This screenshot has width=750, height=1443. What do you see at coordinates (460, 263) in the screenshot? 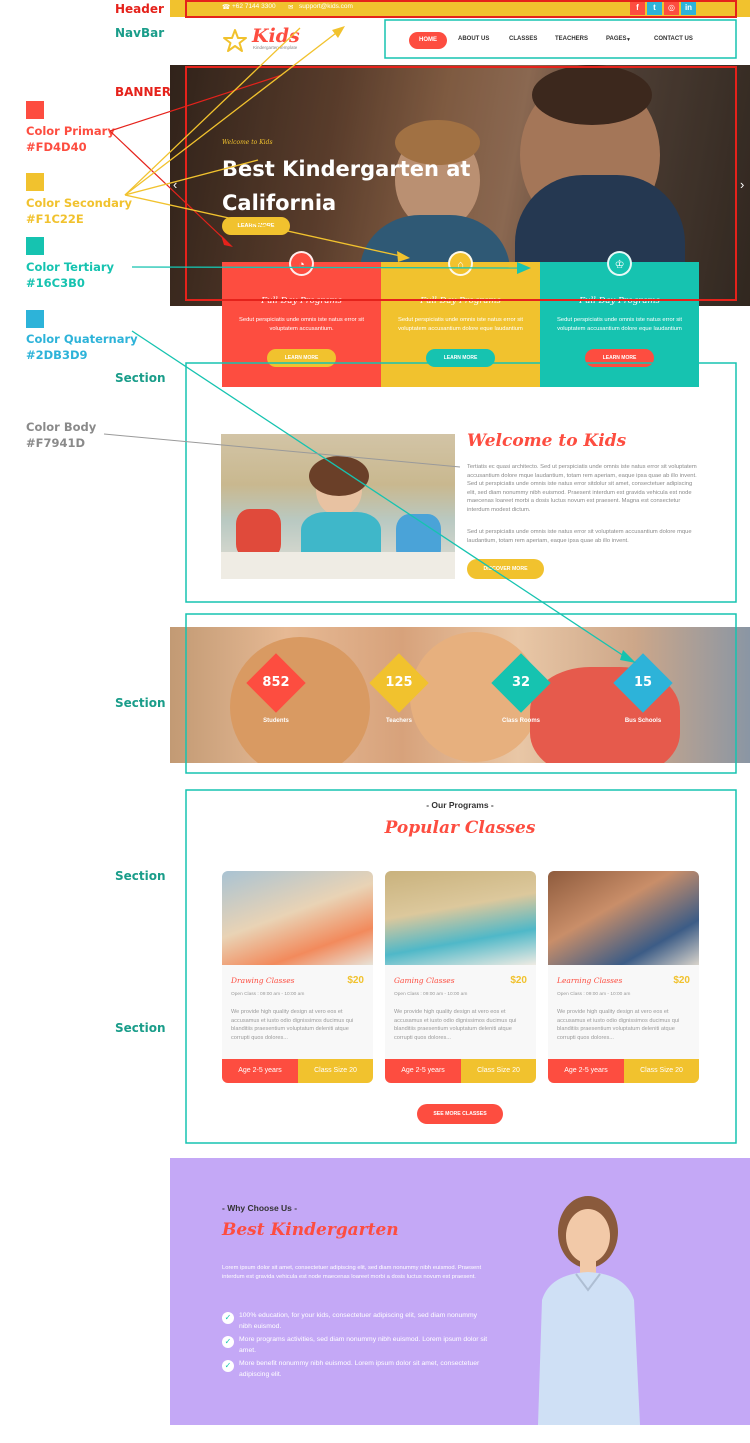
I see `home-icon: ⌂` at bounding box center [460, 263].